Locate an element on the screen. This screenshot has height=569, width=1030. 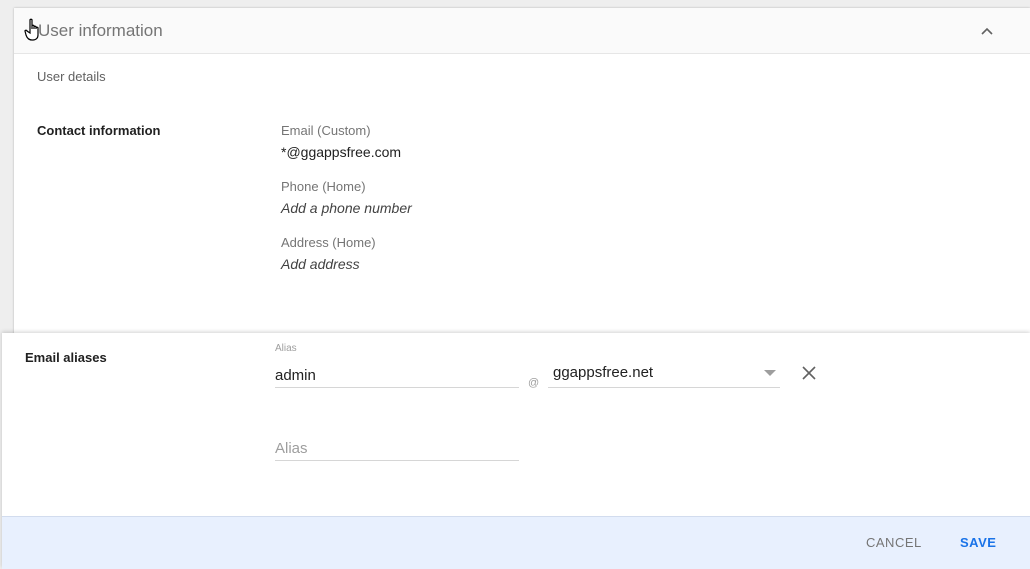
email-field-value: *@ggappsfree.com is located at coordinates (341, 152).